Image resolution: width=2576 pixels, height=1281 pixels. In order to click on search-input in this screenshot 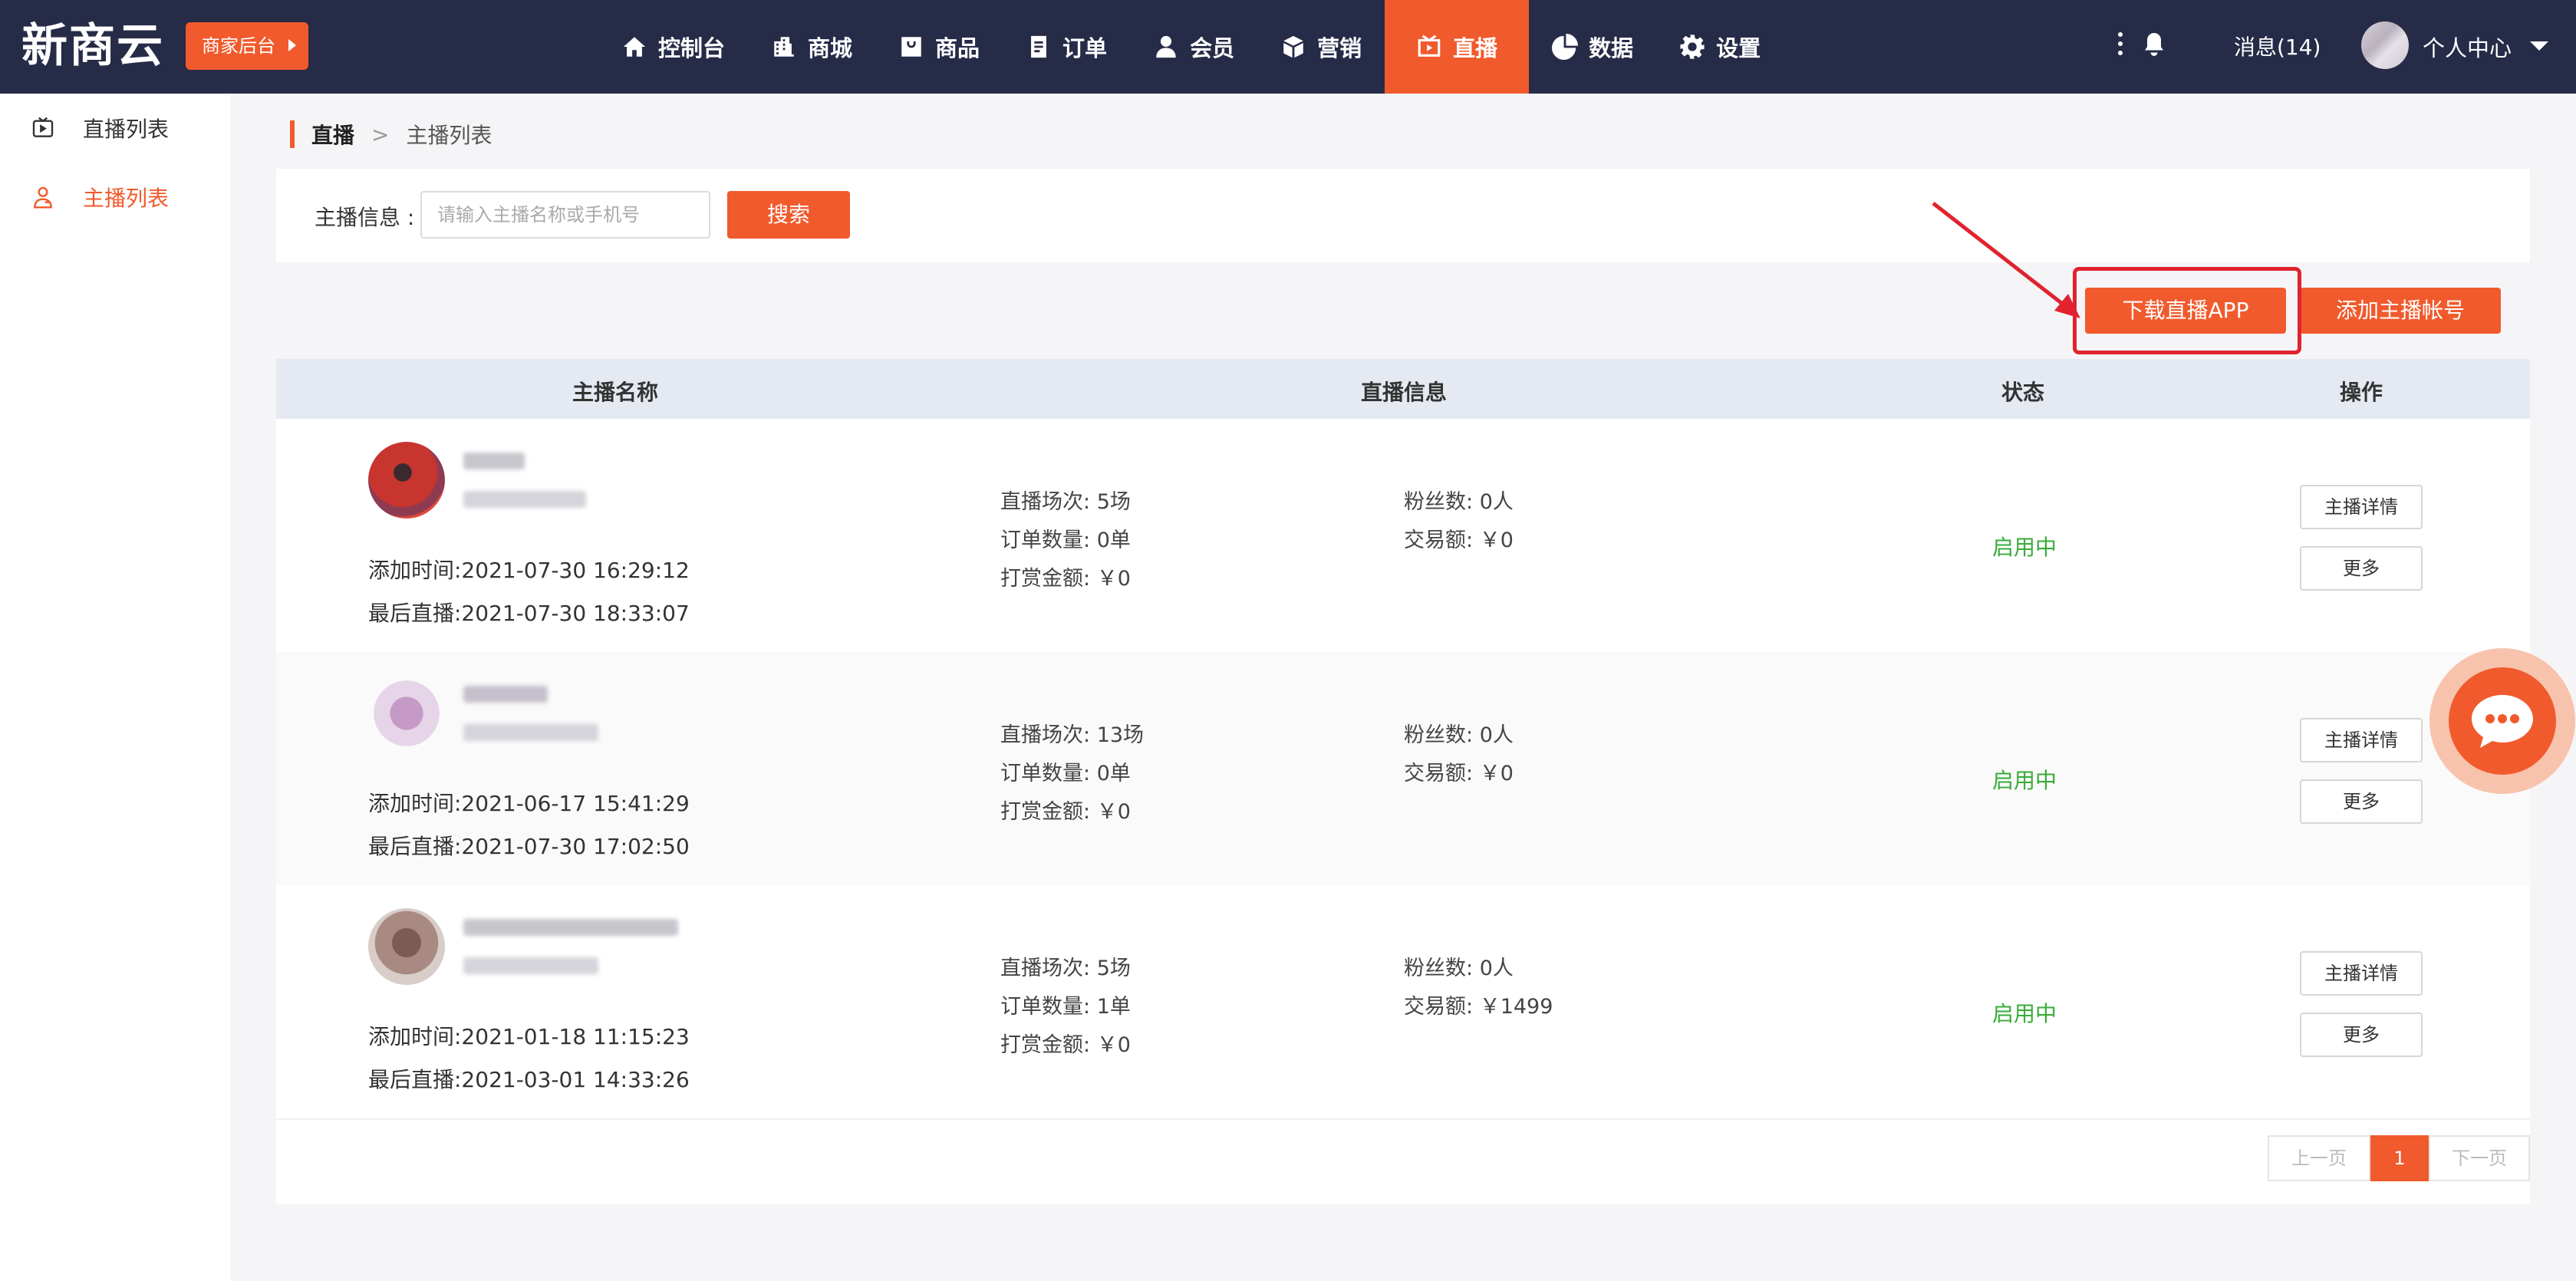, I will do `click(565, 215)`.